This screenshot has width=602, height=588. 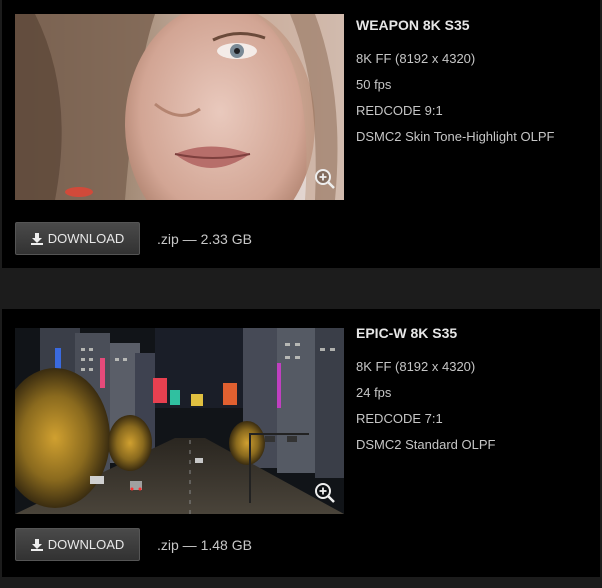 What do you see at coordinates (399, 110) in the screenshot?
I see `spec-codec: REDCODE 9:1` at bounding box center [399, 110].